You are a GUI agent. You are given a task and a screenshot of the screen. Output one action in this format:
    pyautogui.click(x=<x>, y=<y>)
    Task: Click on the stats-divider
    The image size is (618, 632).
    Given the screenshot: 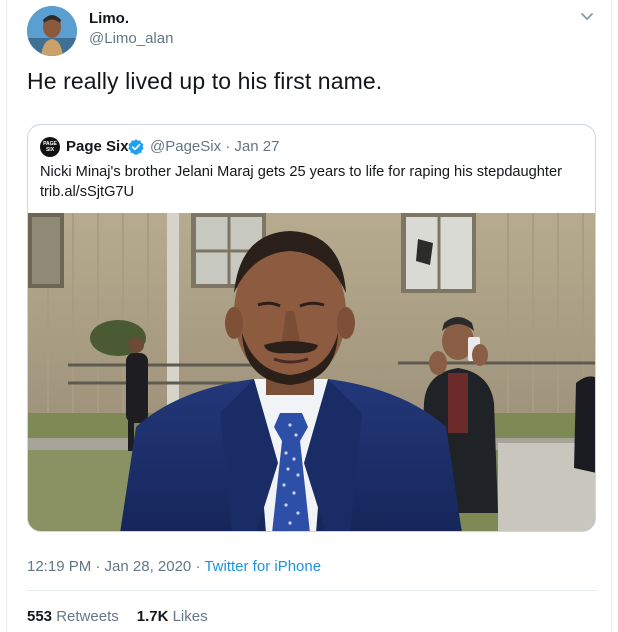 What is the action you would take?
    pyautogui.click(x=312, y=590)
    